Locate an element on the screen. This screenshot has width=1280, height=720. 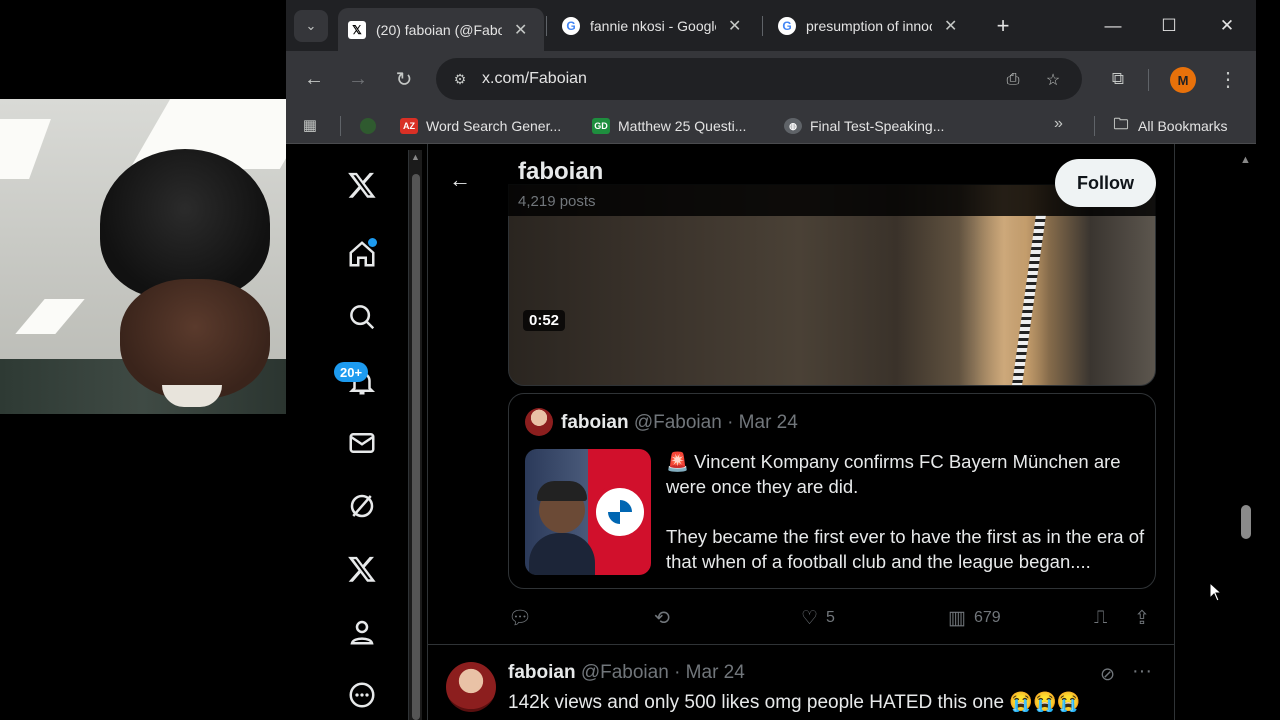
install-app-icon: ⎙ is located at coordinates (1013, 80).